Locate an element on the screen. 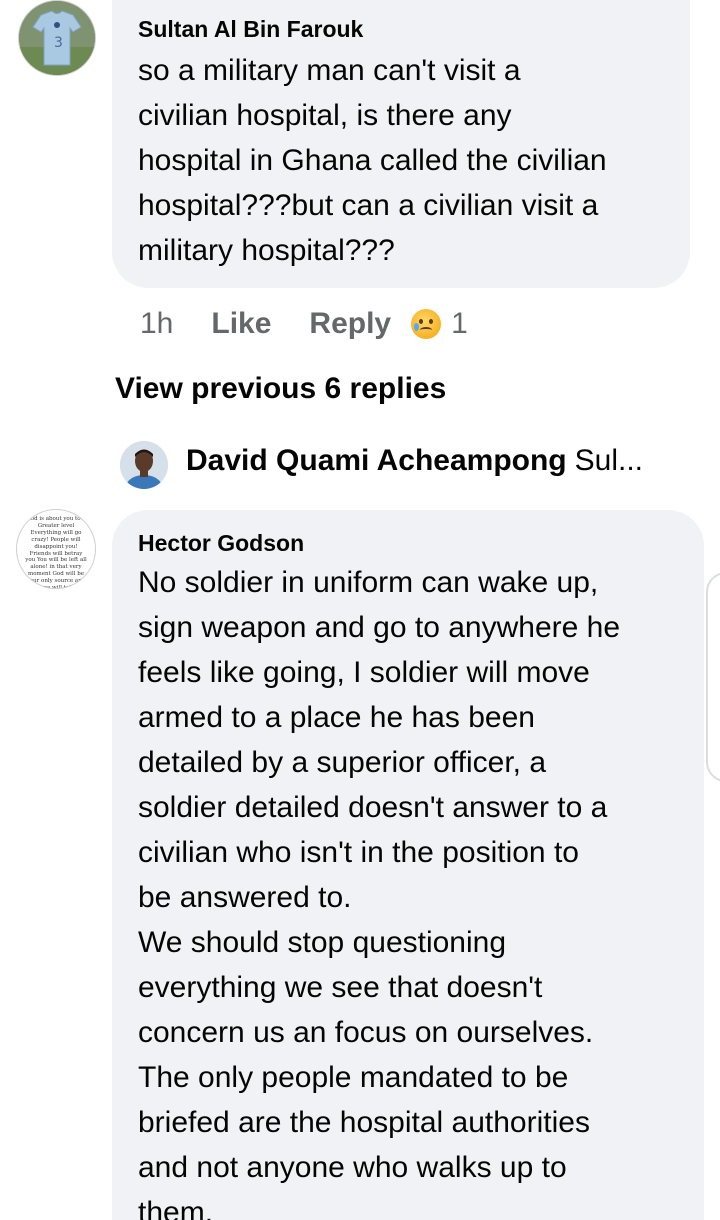 Image resolution: width=720 pixels, height=1220 pixels. reaction-count: 1 is located at coordinates (459, 324).